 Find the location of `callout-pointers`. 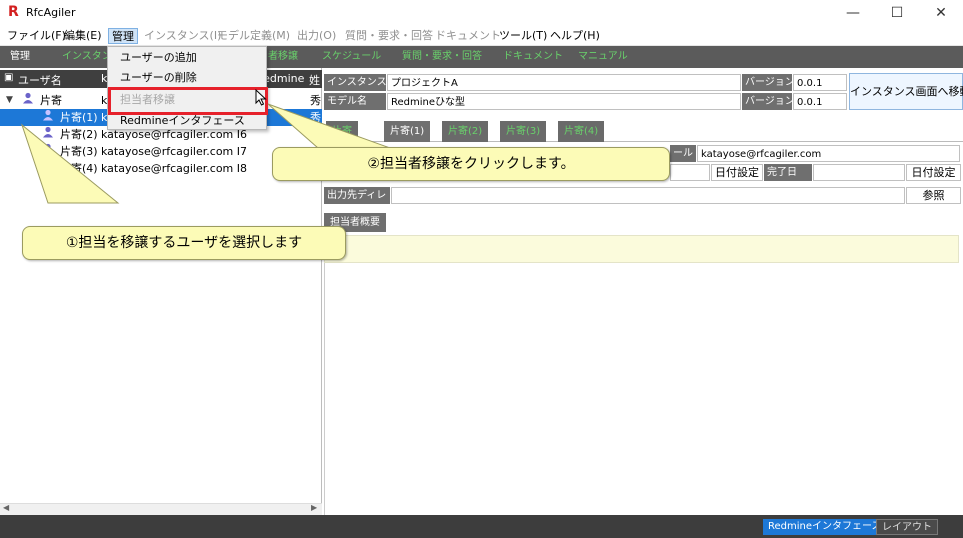

callout-pointers is located at coordinates (205, 153).